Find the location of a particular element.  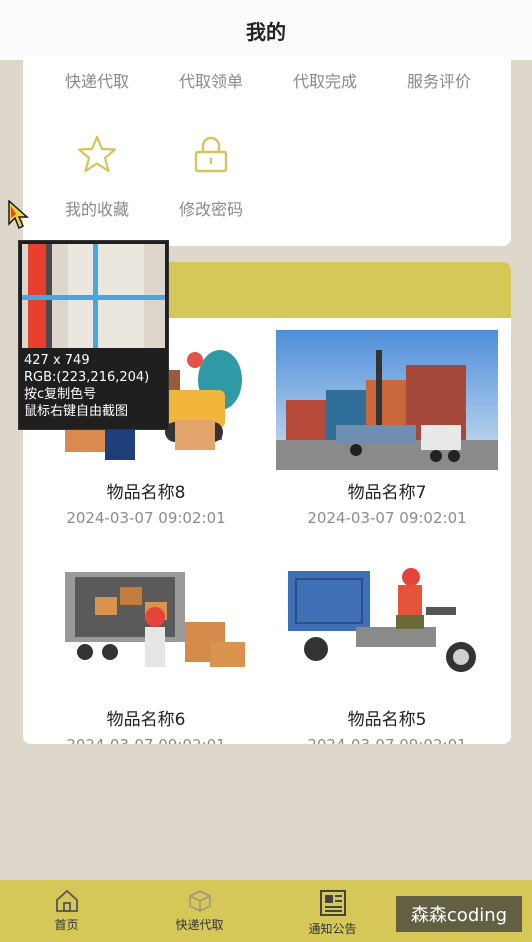

tab-express-pickup-label: 快递代取 is located at coordinates (199, 925).